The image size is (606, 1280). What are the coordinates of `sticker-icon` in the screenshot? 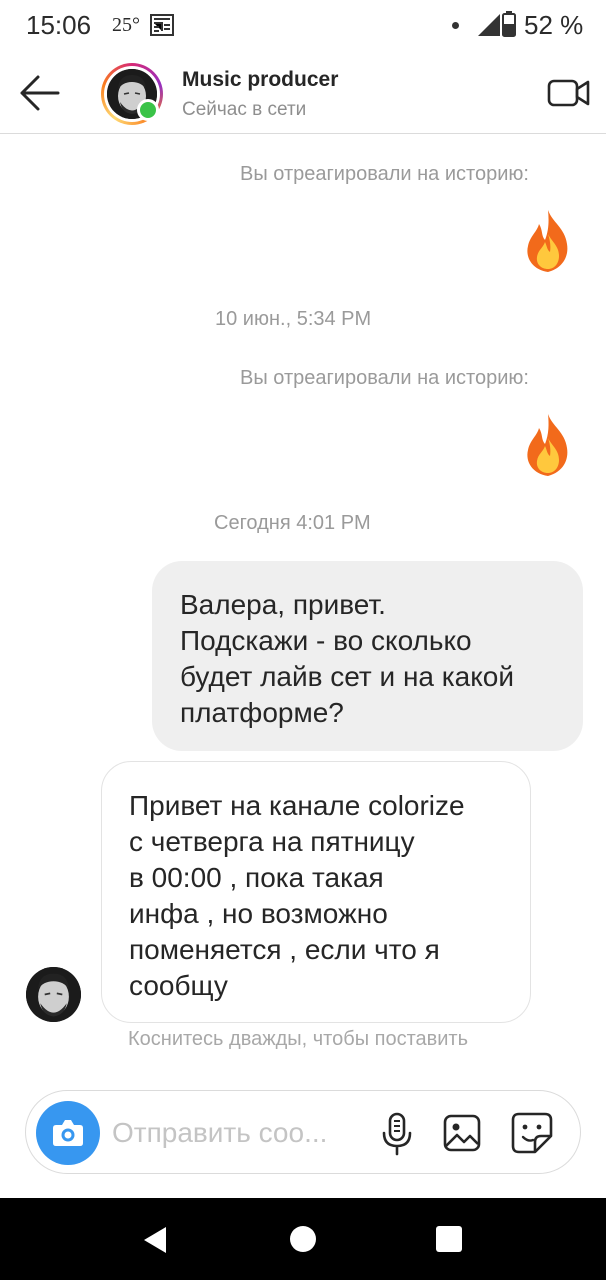 It's located at (532, 1133).